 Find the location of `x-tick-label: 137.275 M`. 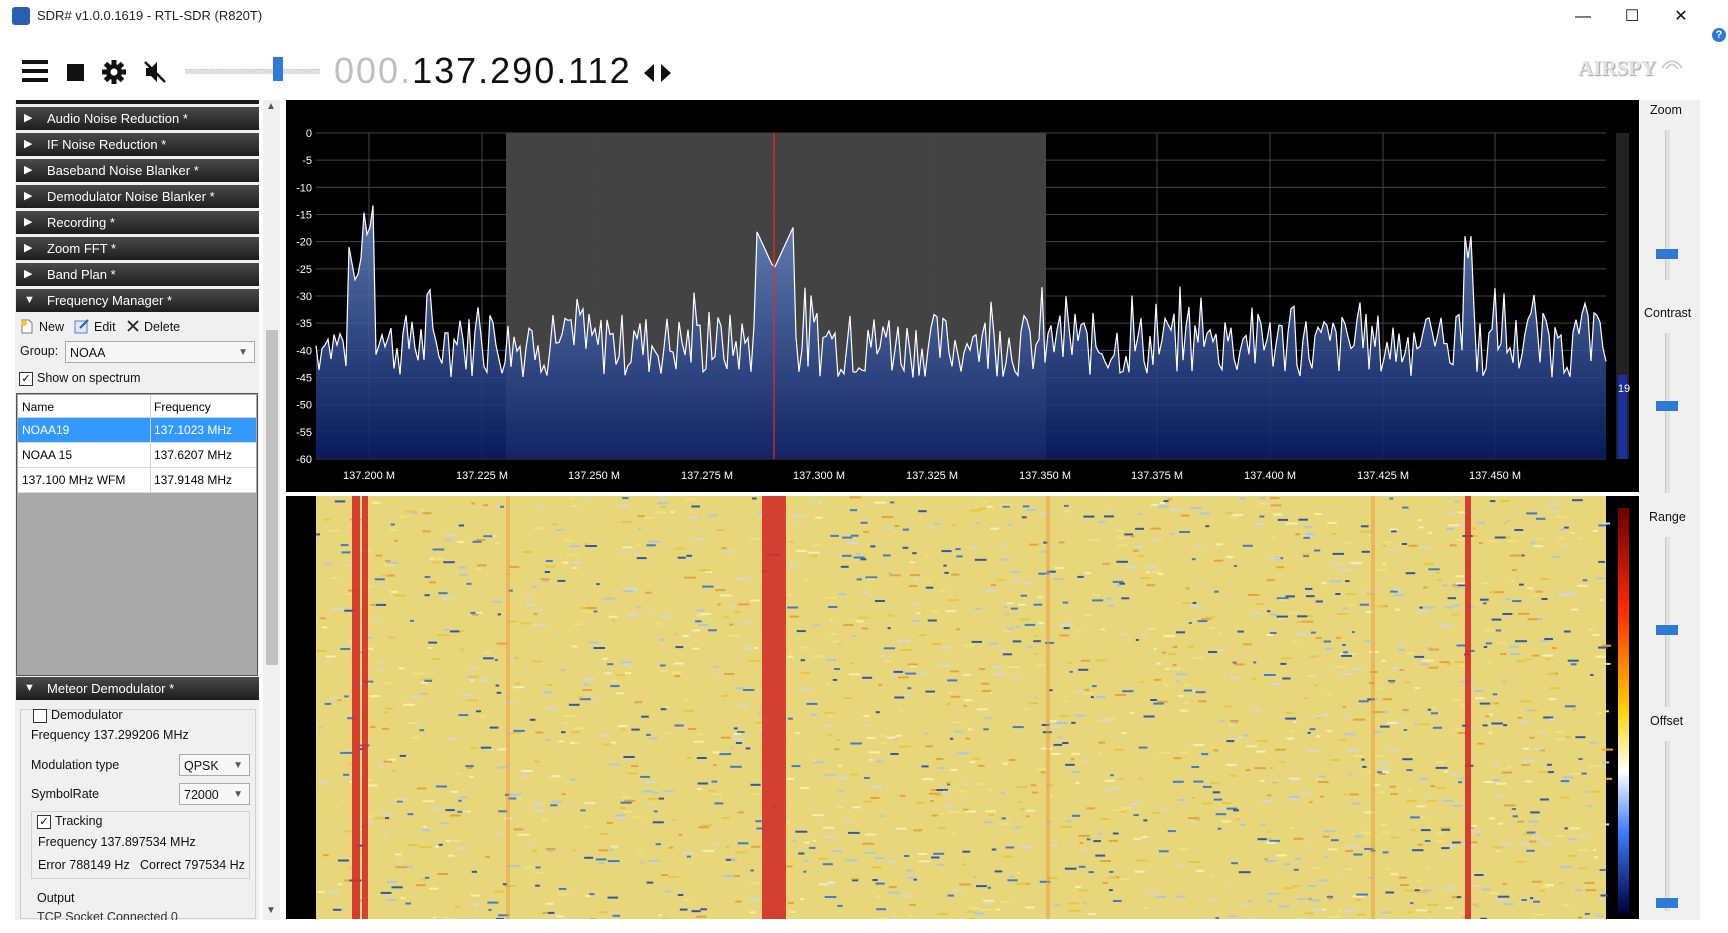

x-tick-label: 137.275 M is located at coordinates (707, 476).